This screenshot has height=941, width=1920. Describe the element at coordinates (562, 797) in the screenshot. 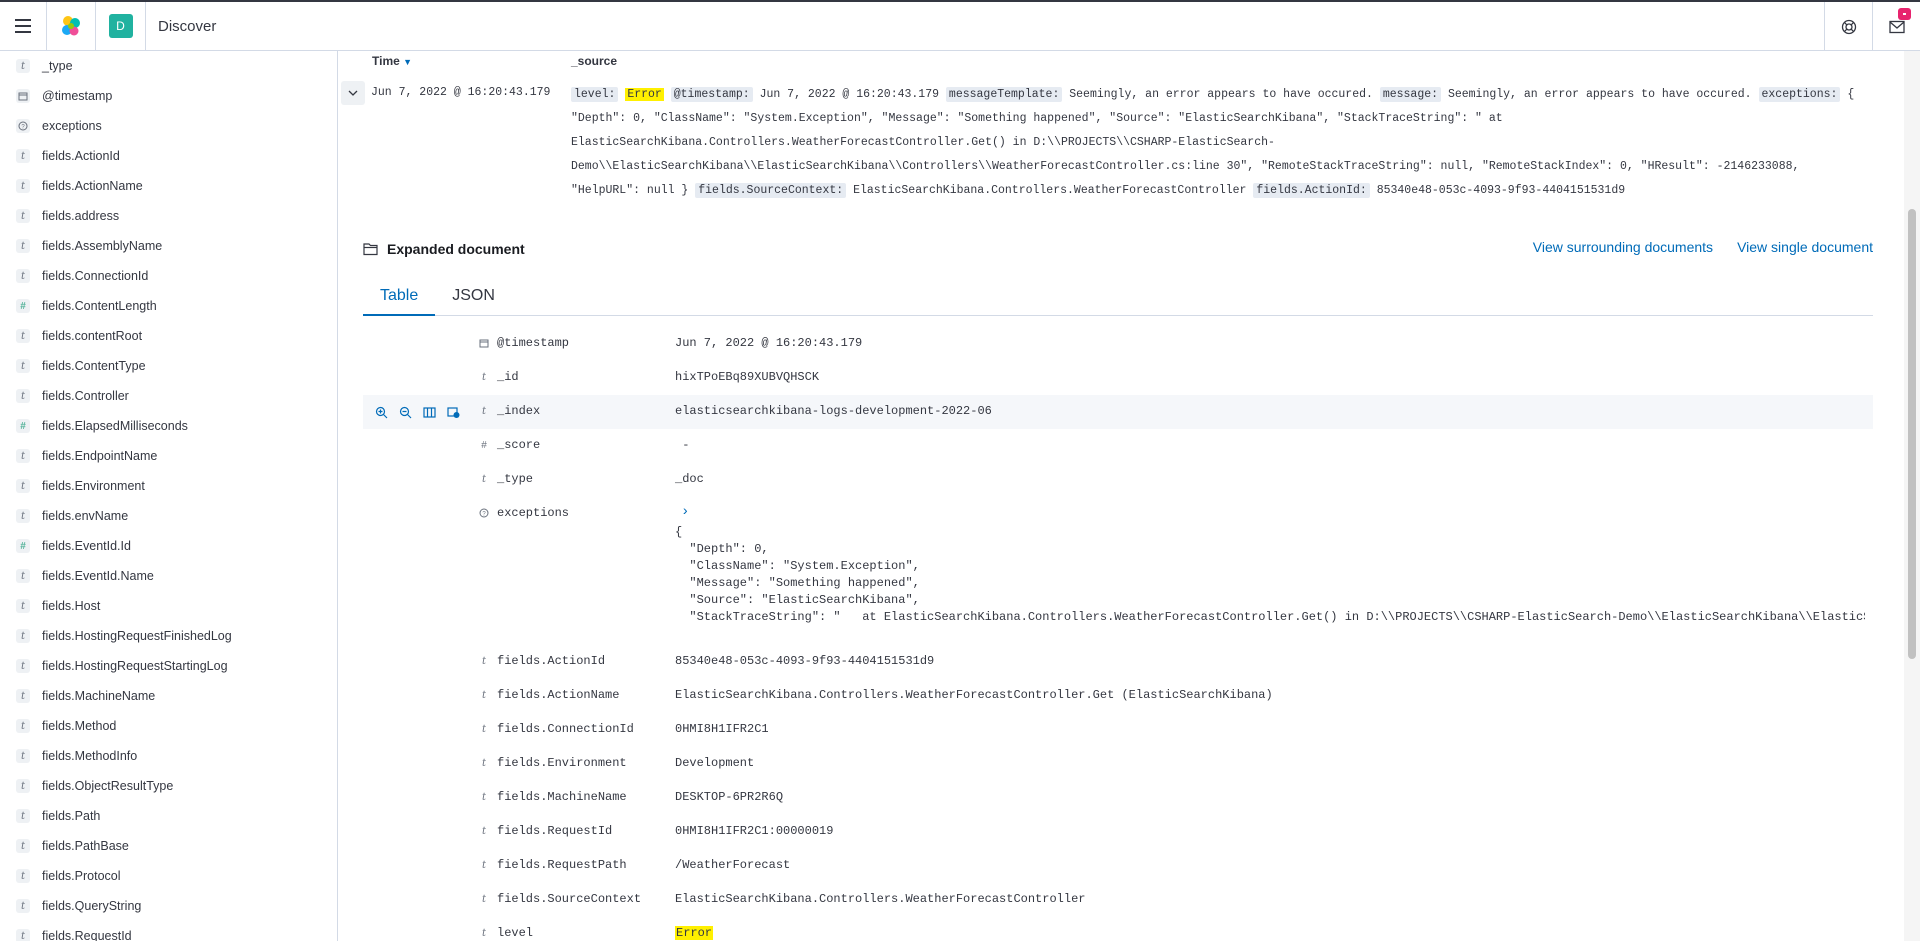

I see `doc-field-name: fields.MachineName` at that location.